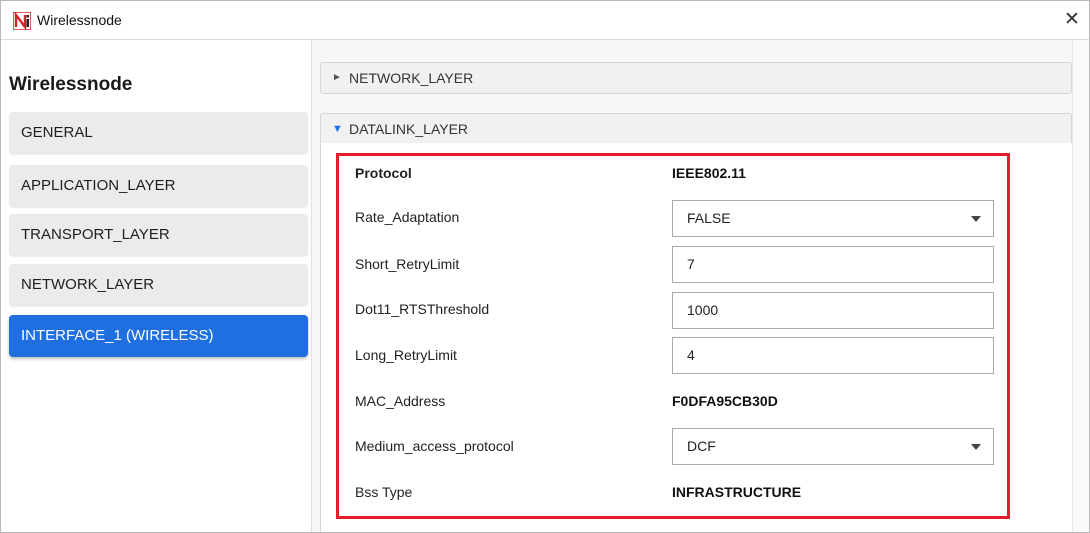 The image size is (1090, 533). Describe the element at coordinates (709, 218) in the screenshot. I see `rate-adaptation-value: FALSE` at that location.